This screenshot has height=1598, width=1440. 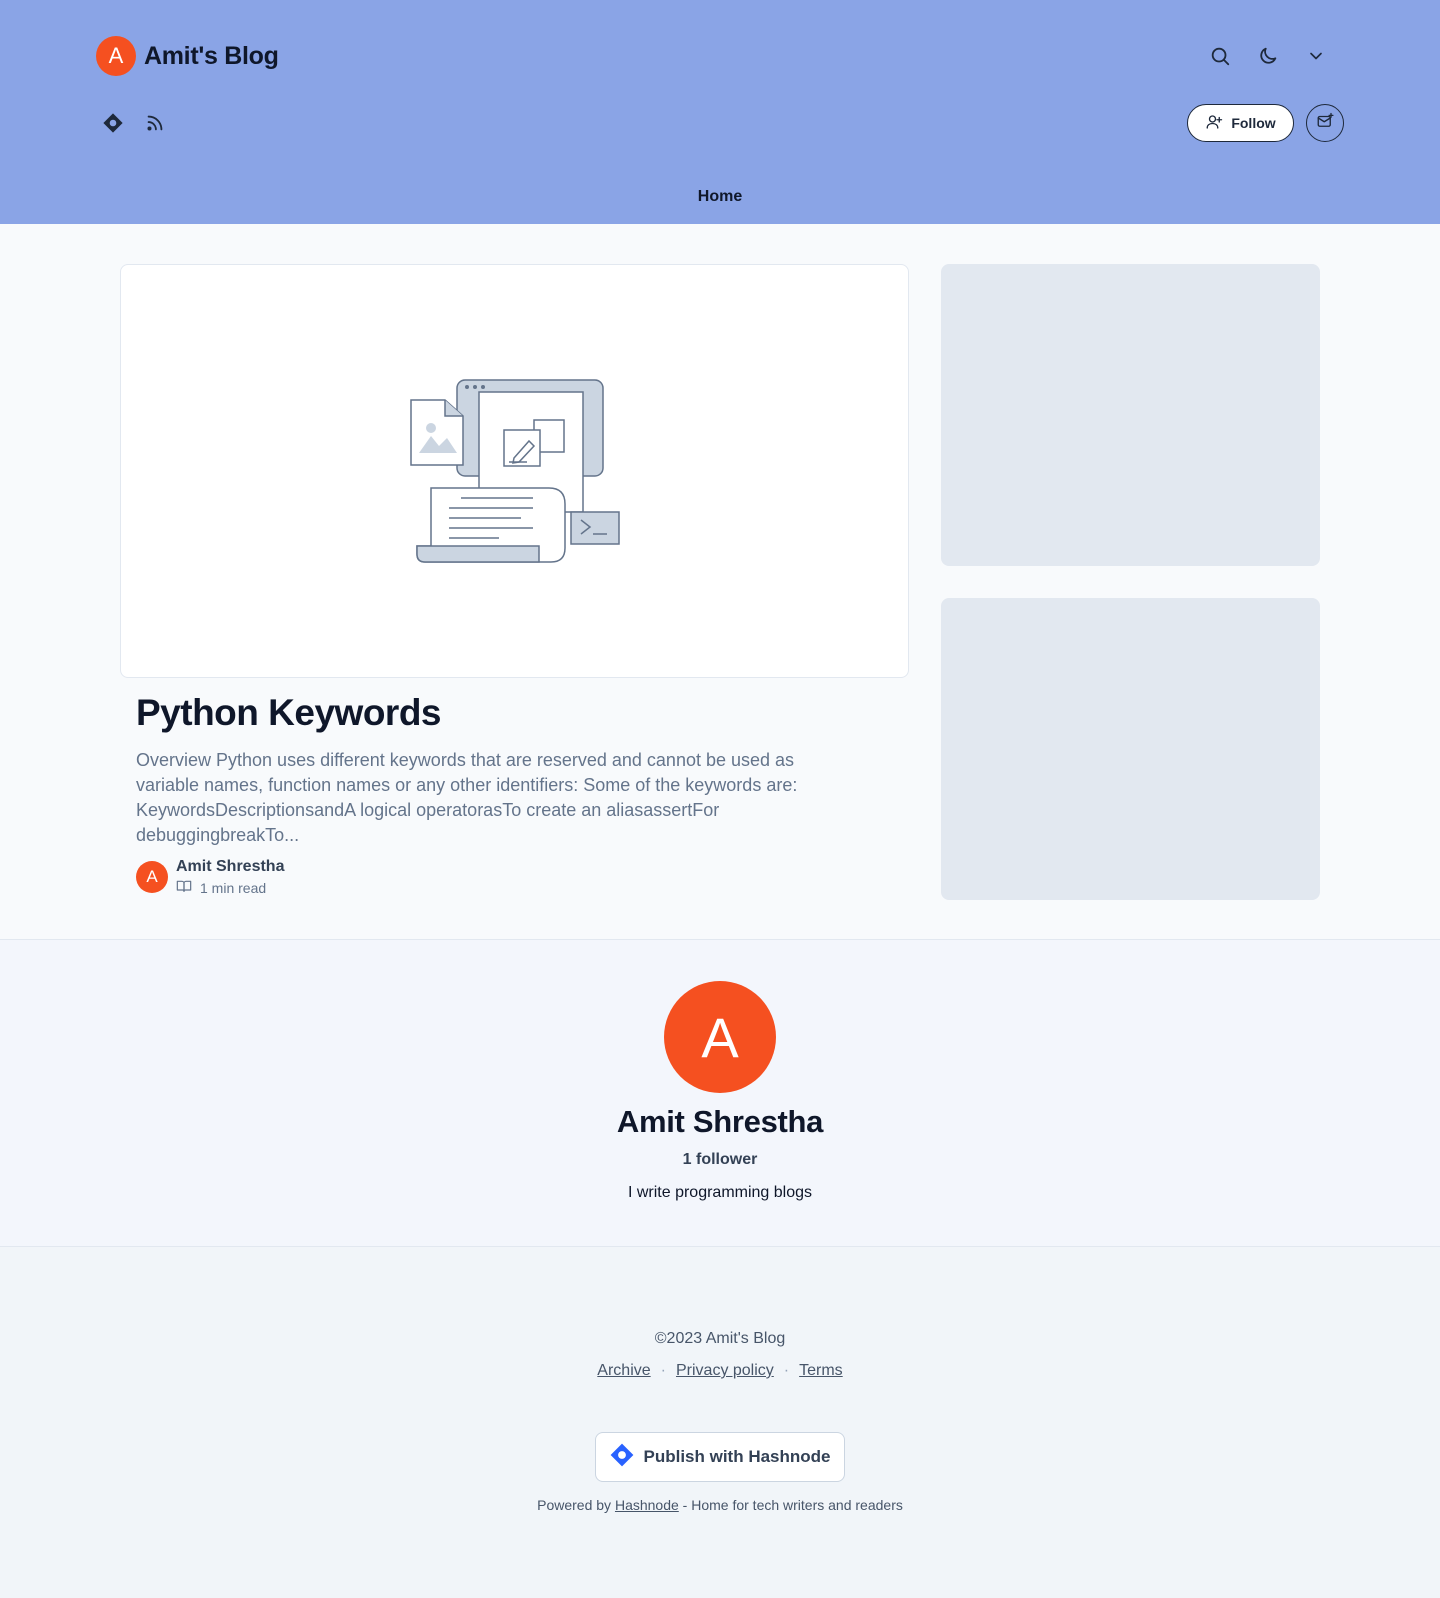 What do you see at coordinates (720, 1338) in the screenshot?
I see `copyright: ©2023 Amit's Blog` at bounding box center [720, 1338].